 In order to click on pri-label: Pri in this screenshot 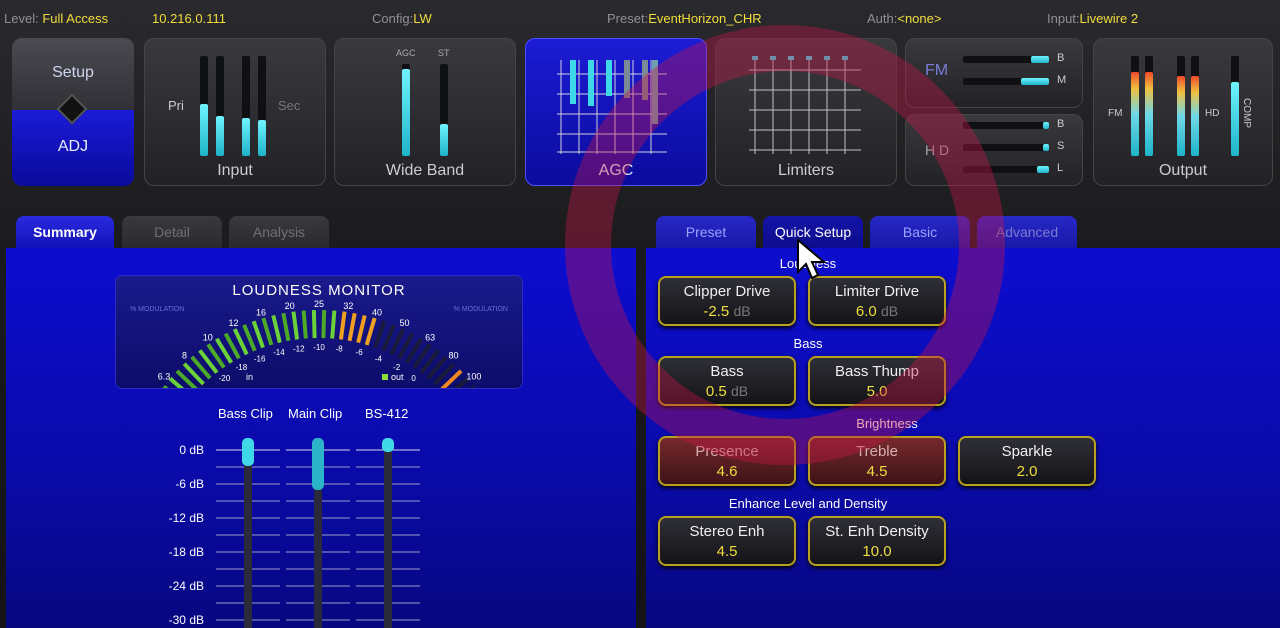, I will do `click(176, 105)`.